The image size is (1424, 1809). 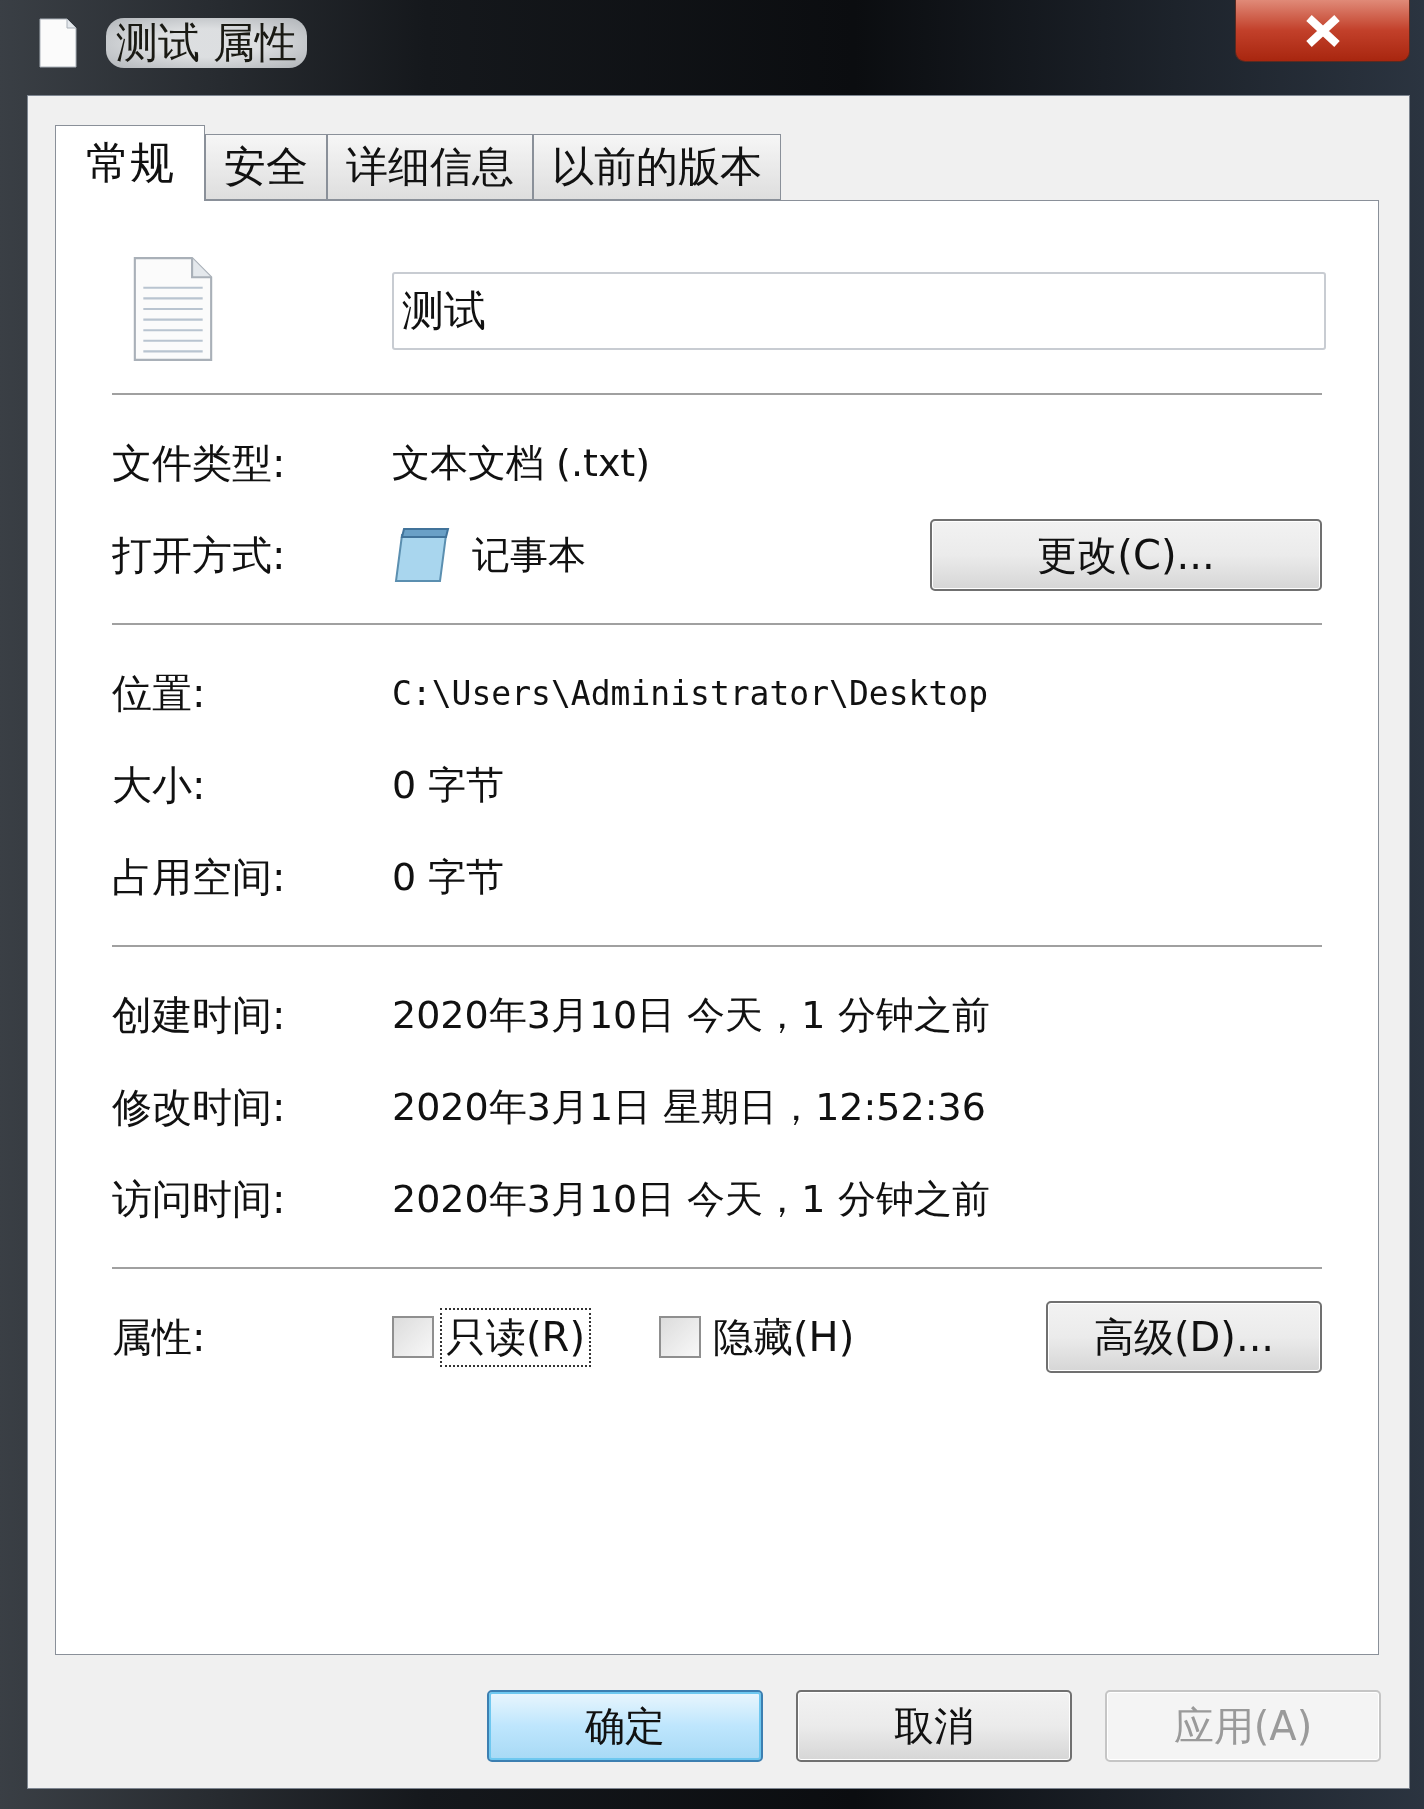 I want to click on field-label: 占用空间:, so click(x=199, y=877).